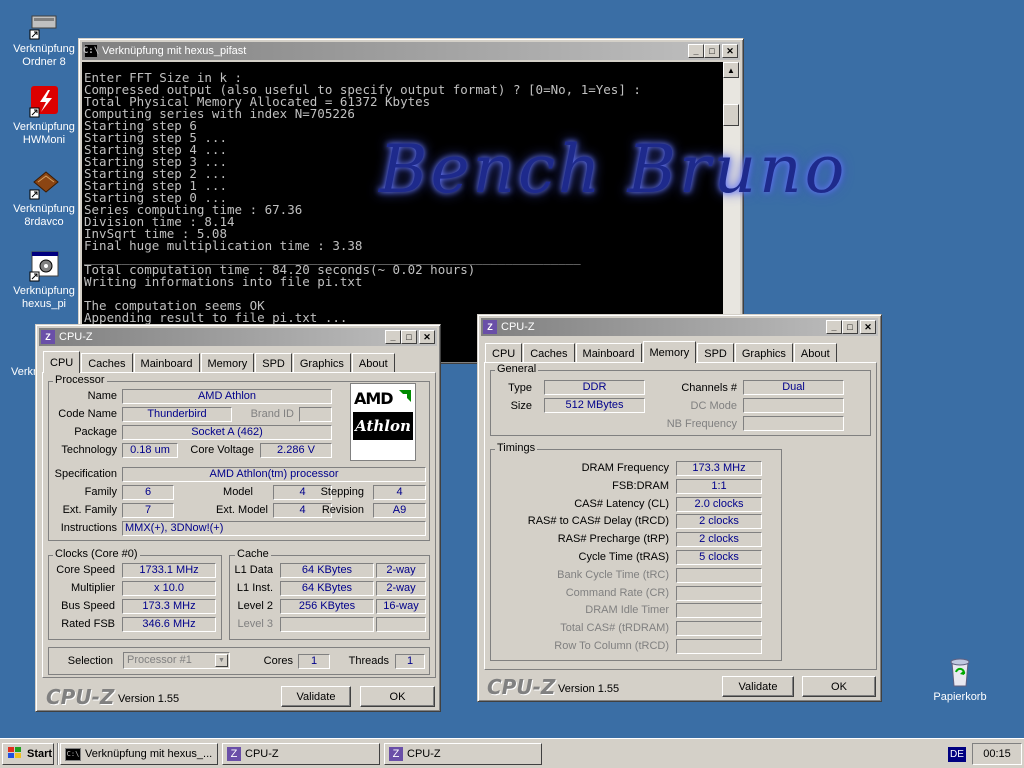  Describe the element at coordinates (58, 754) in the screenshot. I see `taskbar-separator` at that location.